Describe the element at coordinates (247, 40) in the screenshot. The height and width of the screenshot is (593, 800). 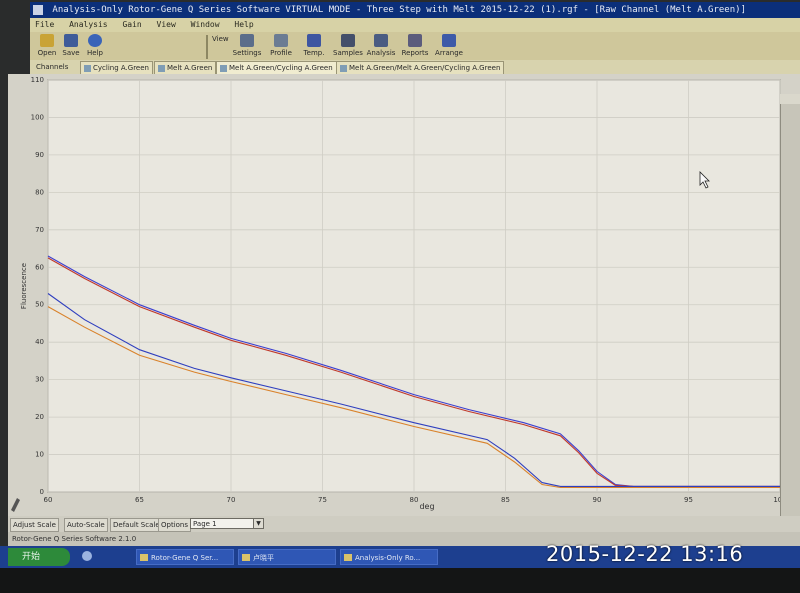
I see `settings-icon` at that location.